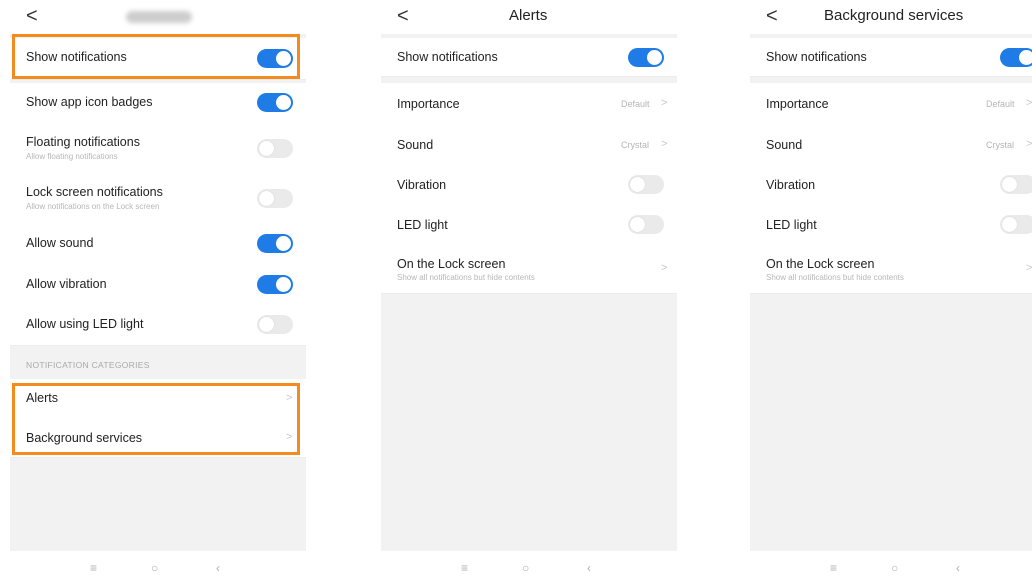 This screenshot has height=585, width=1032. I want to click on section-header: NOTIFICATION CATEGORIES, so click(88, 365).